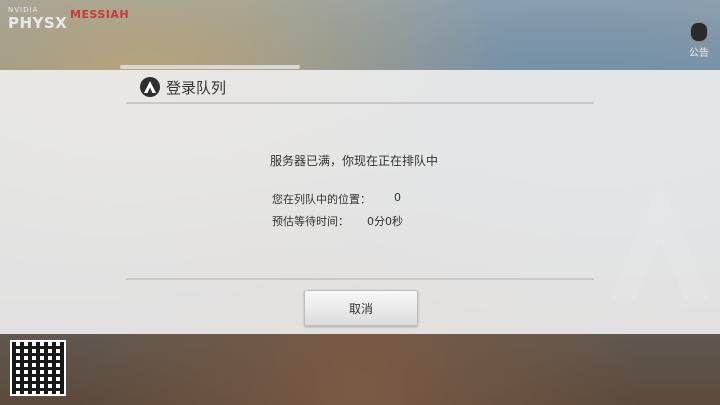  Describe the element at coordinates (321, 199) in the screenshot. I see `queue-position-label: 您在列队中的位置：` at that location.